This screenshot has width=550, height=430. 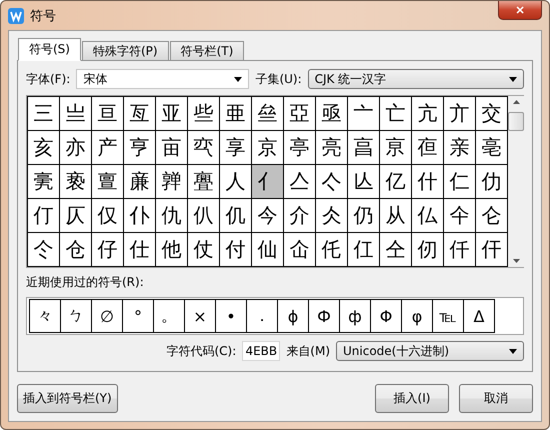 I want to click on symbol-cell: 亭, so click(x=300, y=148).